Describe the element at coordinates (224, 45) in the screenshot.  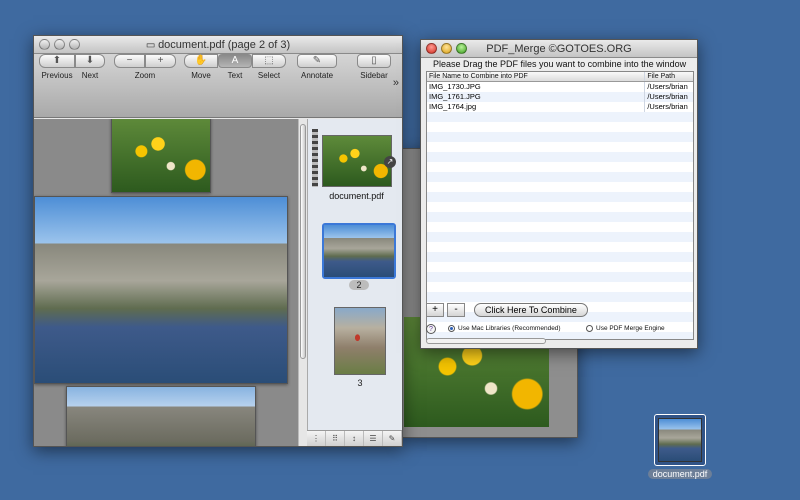
I see `window-title: document.pdf (page 2 of 3)` at that location.